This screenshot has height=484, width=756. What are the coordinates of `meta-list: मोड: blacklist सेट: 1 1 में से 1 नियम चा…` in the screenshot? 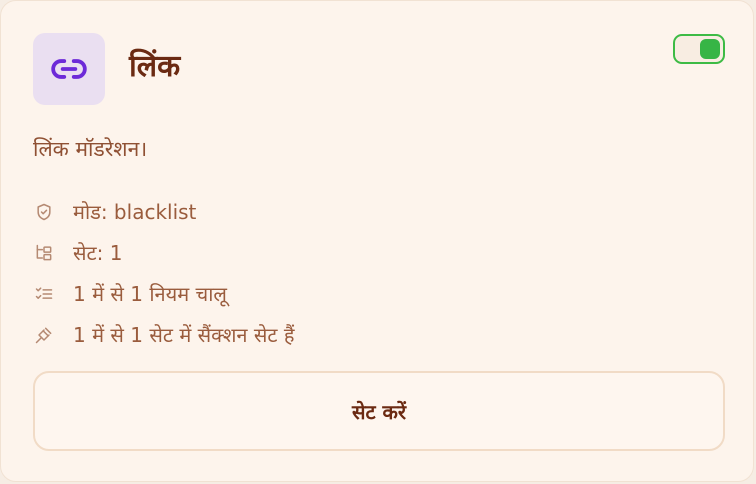 It's located at (163, 273).